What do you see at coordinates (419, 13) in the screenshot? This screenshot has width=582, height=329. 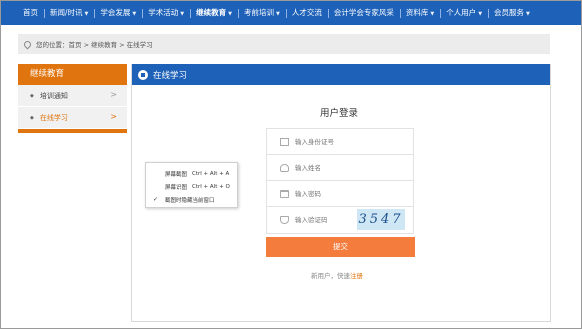 I see `nav-item-library: 资料库 ▼` at bounding box center [419, 13].